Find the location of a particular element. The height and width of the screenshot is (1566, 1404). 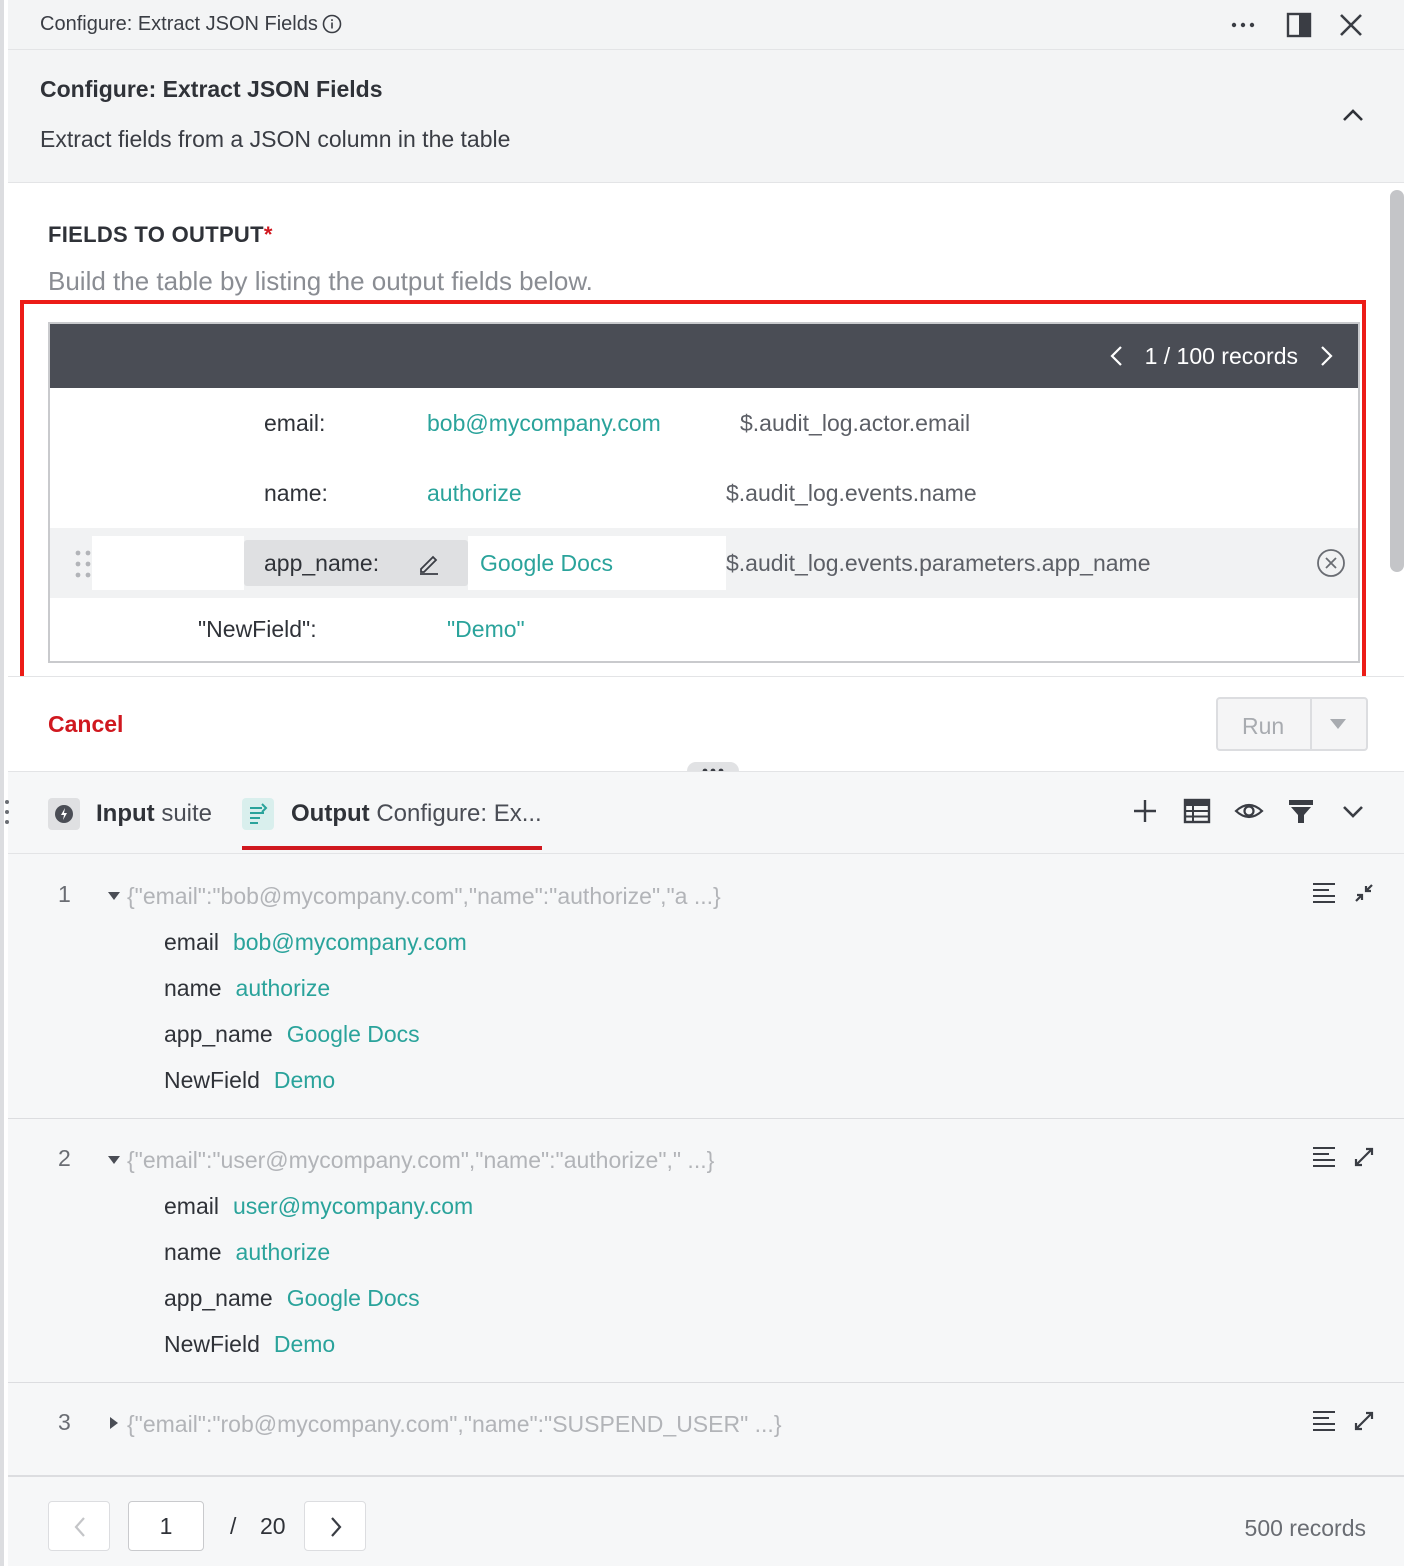

suite-icon is located at coordinates (64, 814).